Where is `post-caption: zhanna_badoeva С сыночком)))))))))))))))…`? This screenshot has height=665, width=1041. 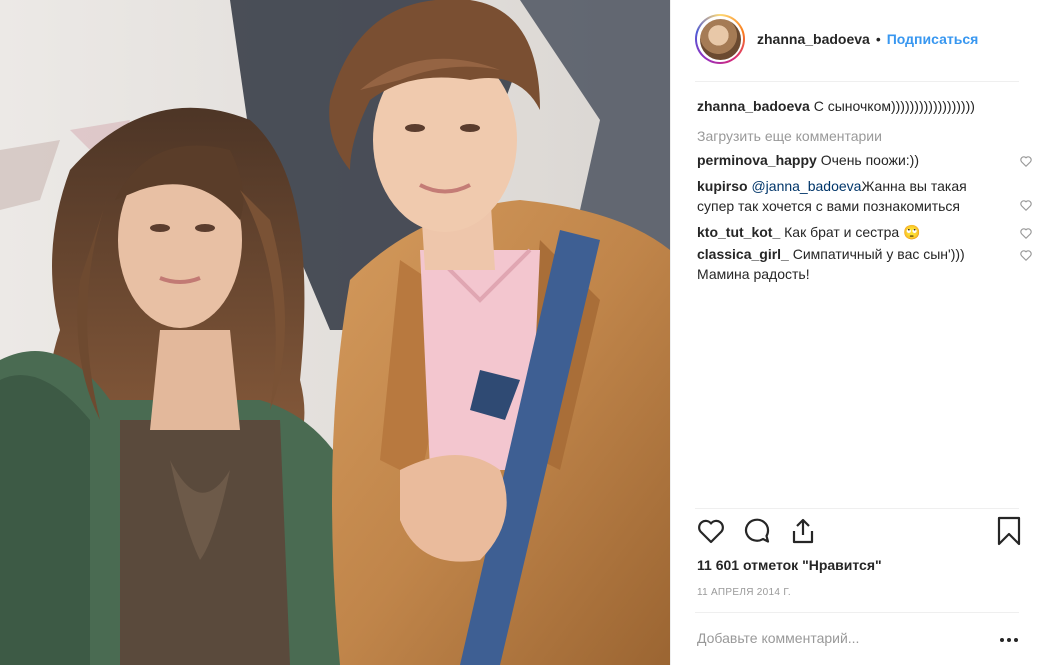
post-caption: zhanna_badoeva С сыночком)))))))))))))))… is located at coordinates (862, 106).